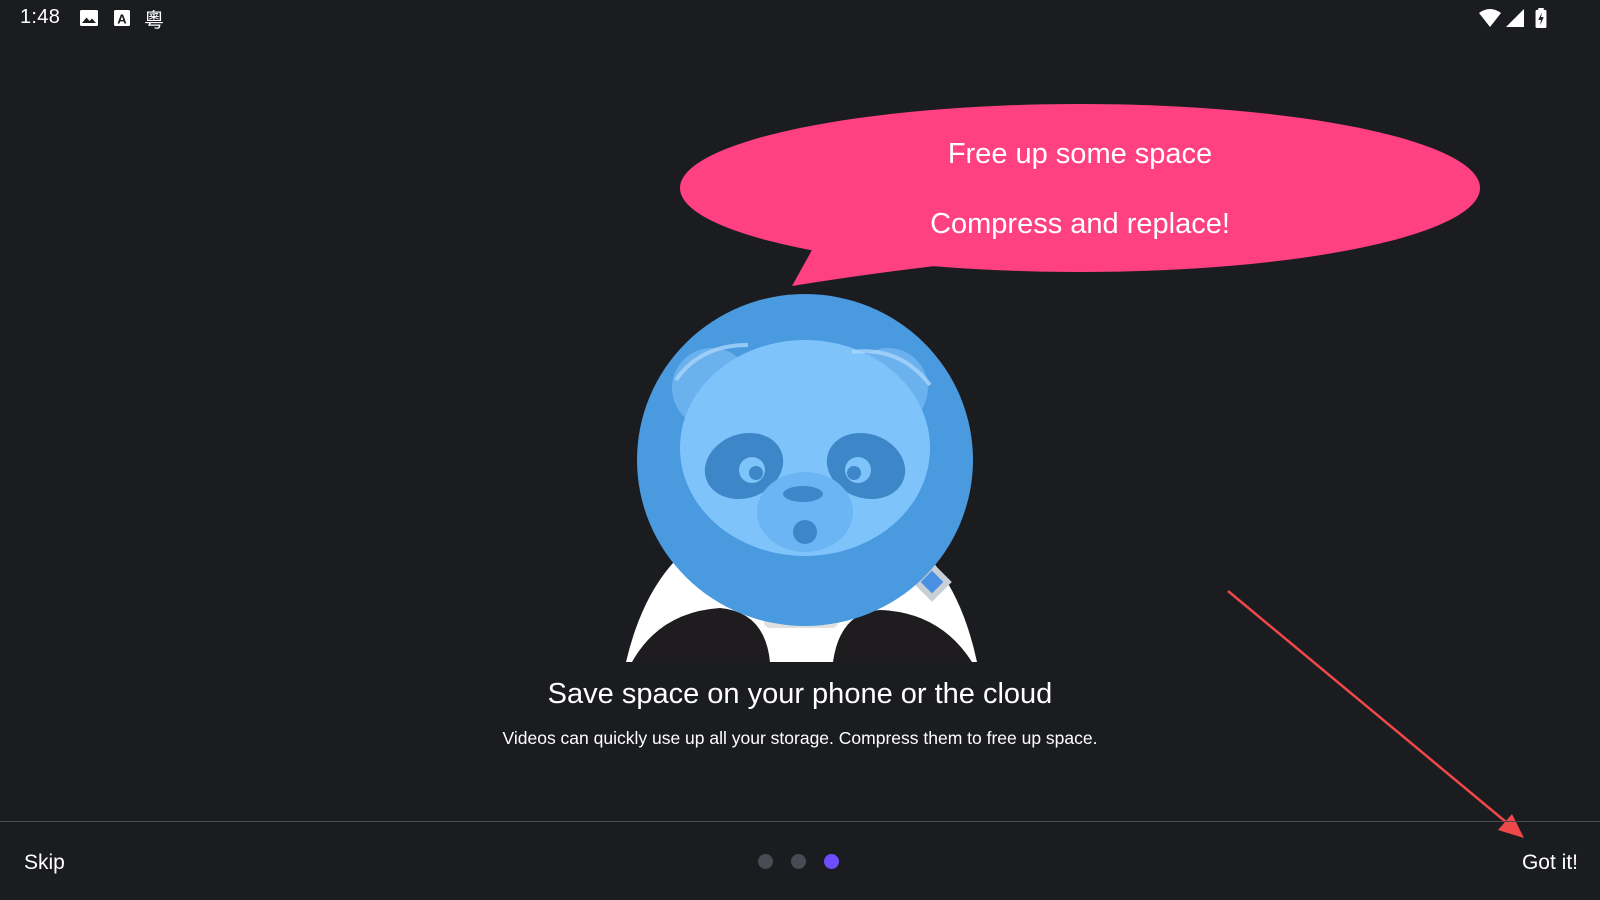 This screenshot has width=1600, height=900. What do you see at coordinates (44, 863) in the screenshot?
I see `skip-button: Skip` at bounding box center [44, 863].